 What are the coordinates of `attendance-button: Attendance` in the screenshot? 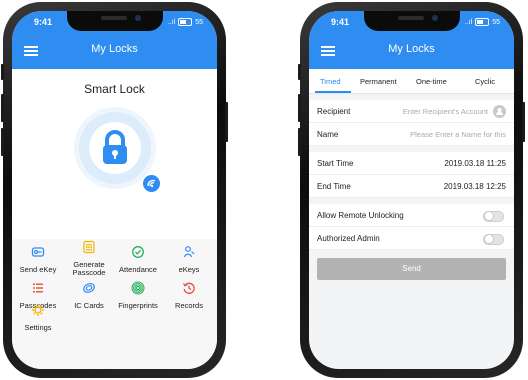 It's located at (138, 259).